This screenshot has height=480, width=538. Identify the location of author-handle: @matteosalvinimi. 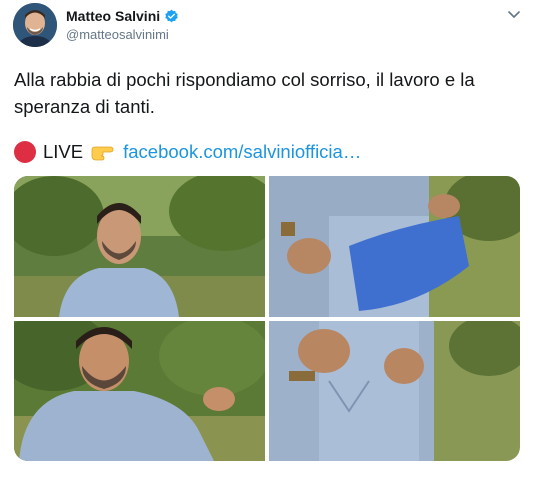
(117, 34).